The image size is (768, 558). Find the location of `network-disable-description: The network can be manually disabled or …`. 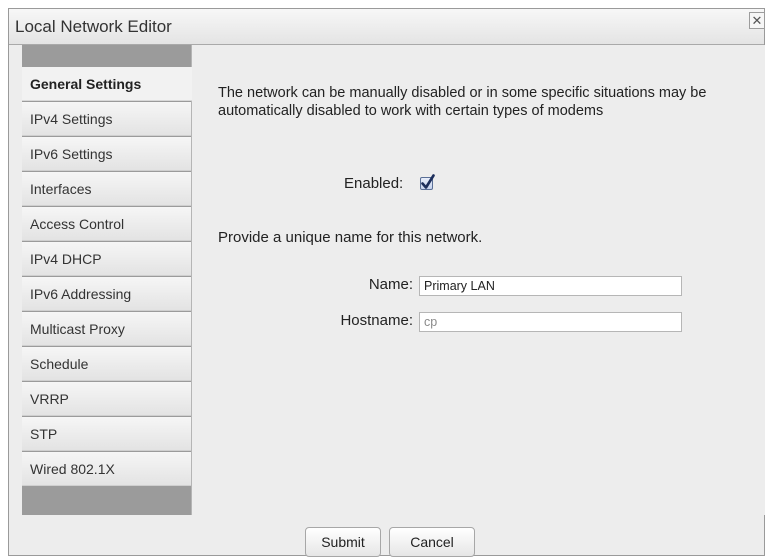

network-disable-description: The network can be manually disabled or … is located at coordinates (462, 102).